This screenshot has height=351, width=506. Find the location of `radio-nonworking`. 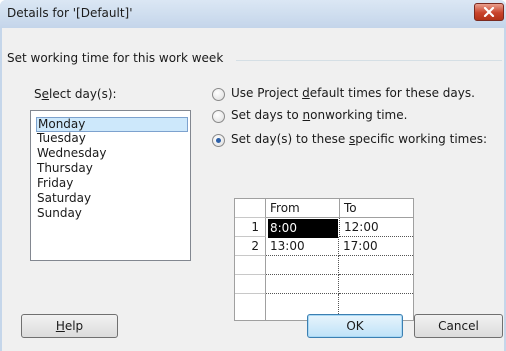

radio-nonworking is located at coordinates (218, 116).